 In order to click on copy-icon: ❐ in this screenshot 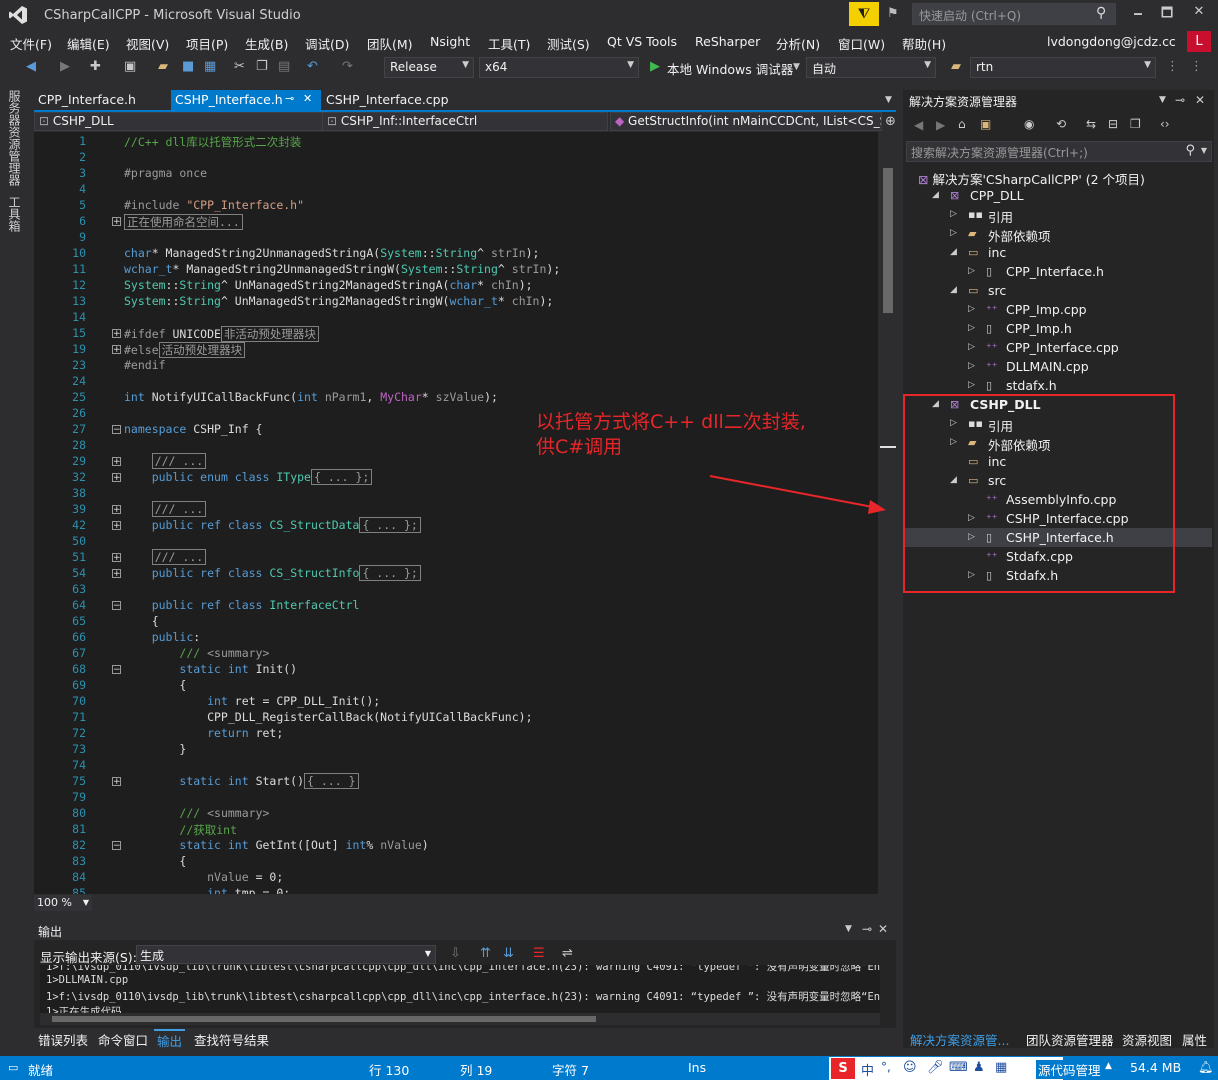, I will do `click(262, 66)`.